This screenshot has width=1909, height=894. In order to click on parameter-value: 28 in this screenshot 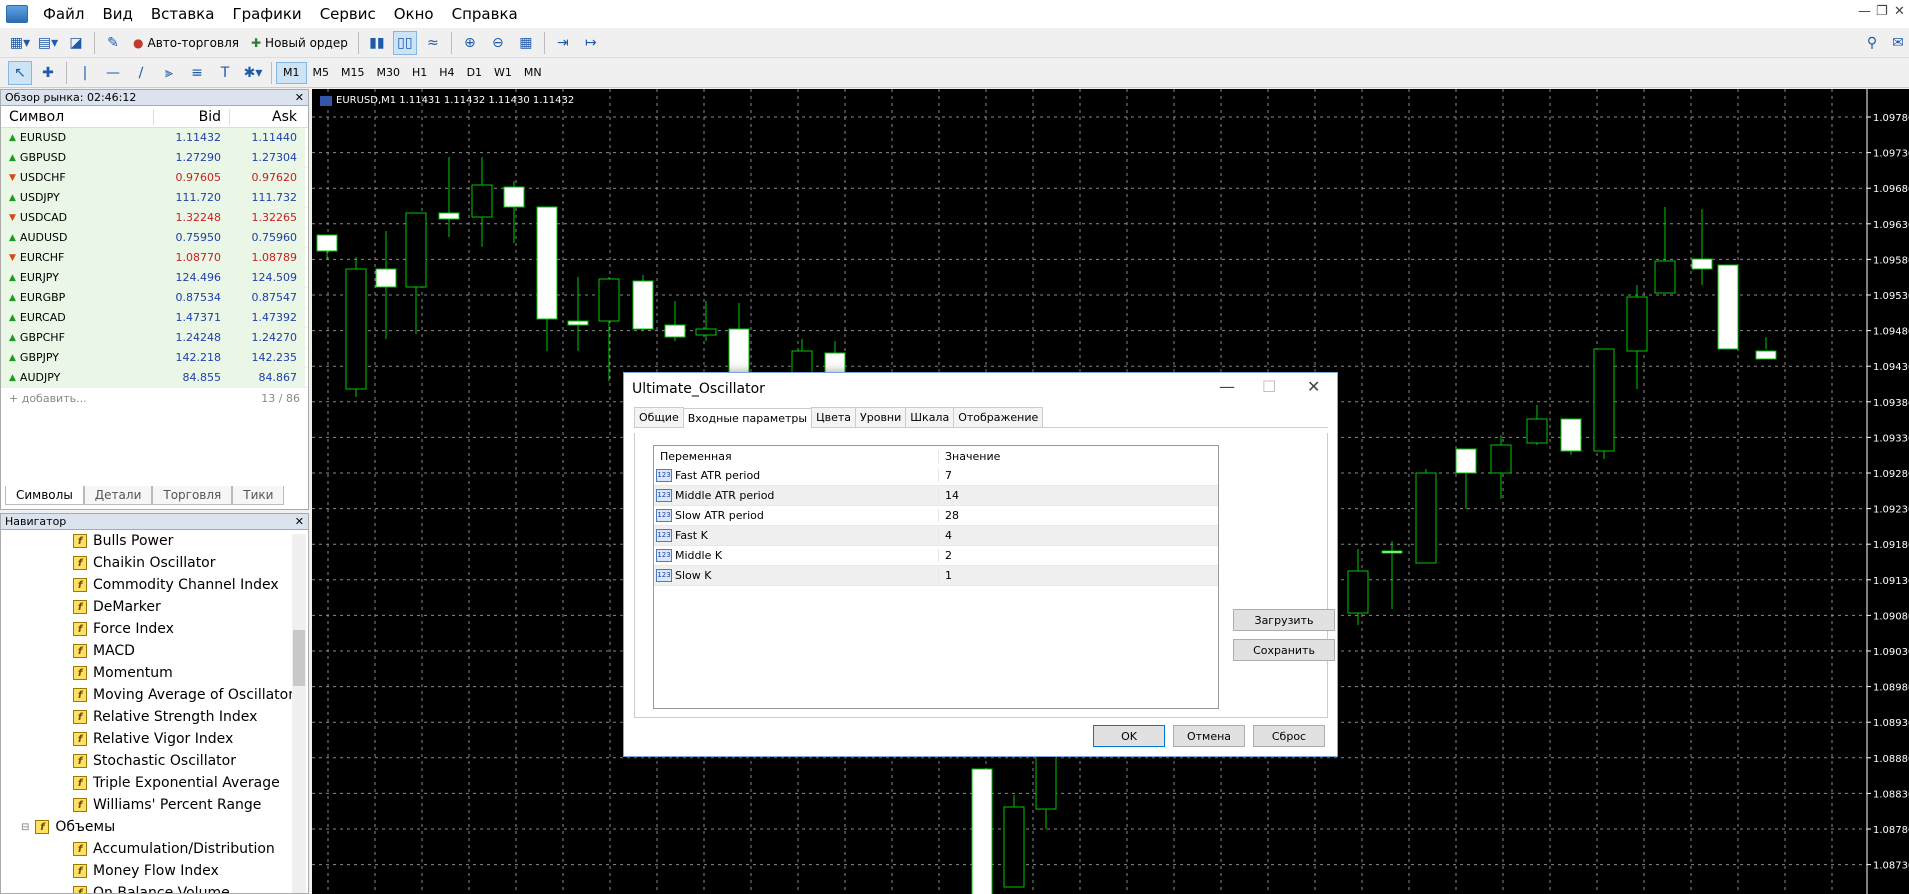, I will do `click(1078, 515)`.